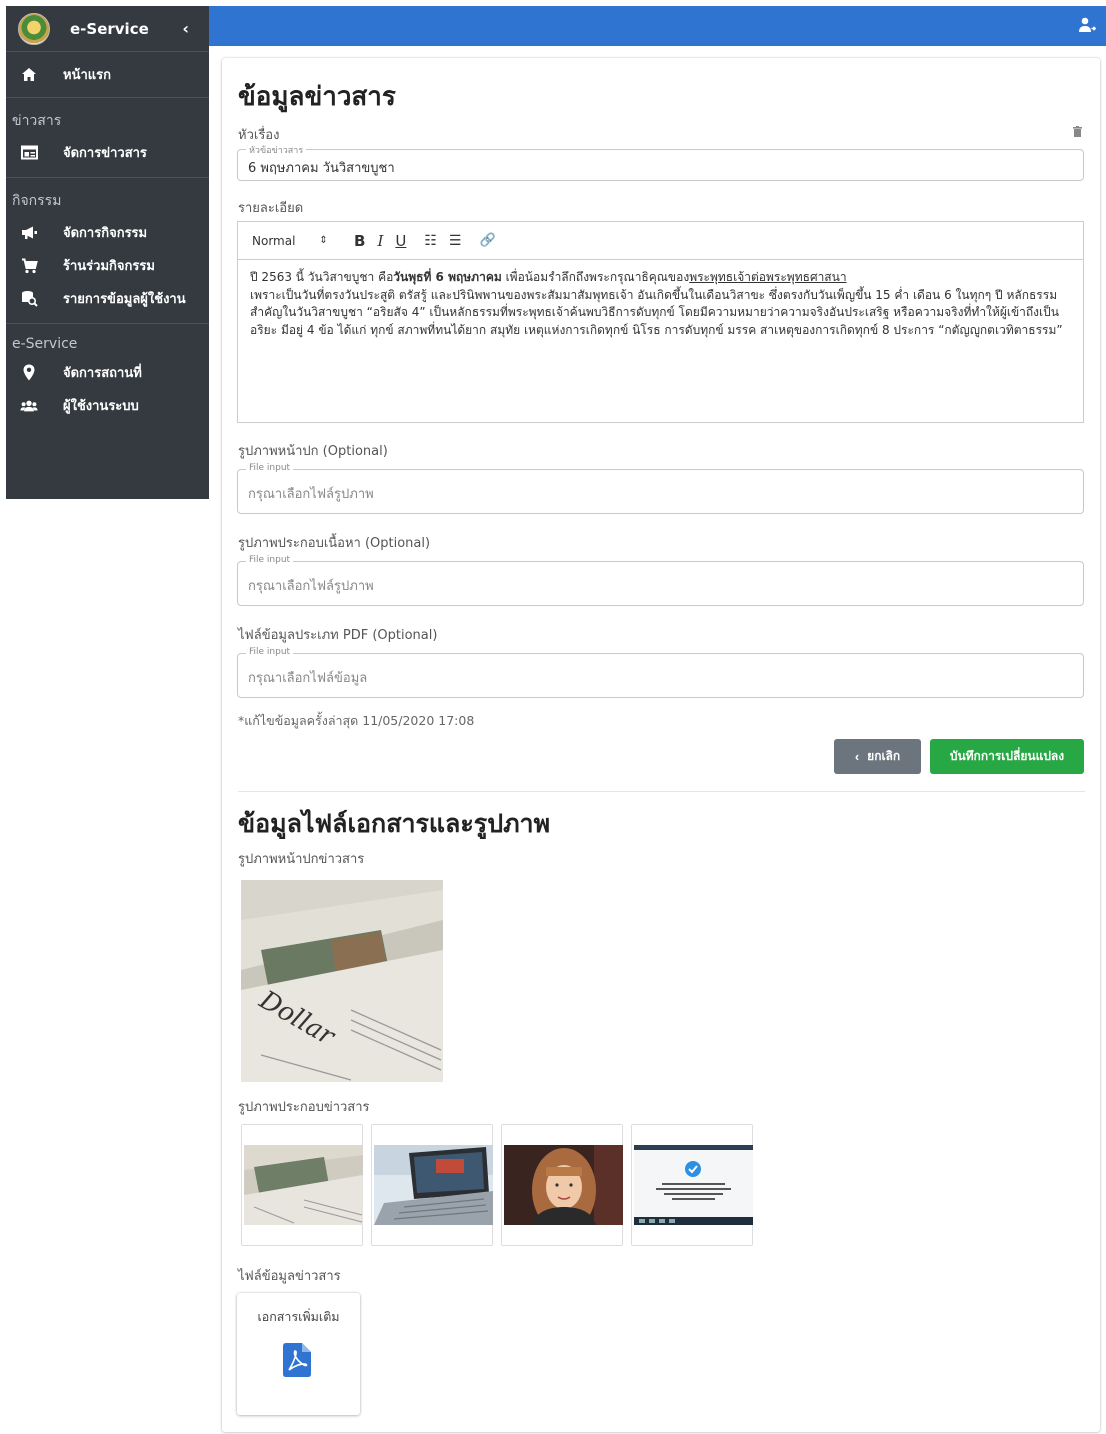 The height and width of the screenshot is (1434, 1106). I want to click on content-image-label: รูปภาพประกอบเนื้อหา (Optional), so click(334, 543).